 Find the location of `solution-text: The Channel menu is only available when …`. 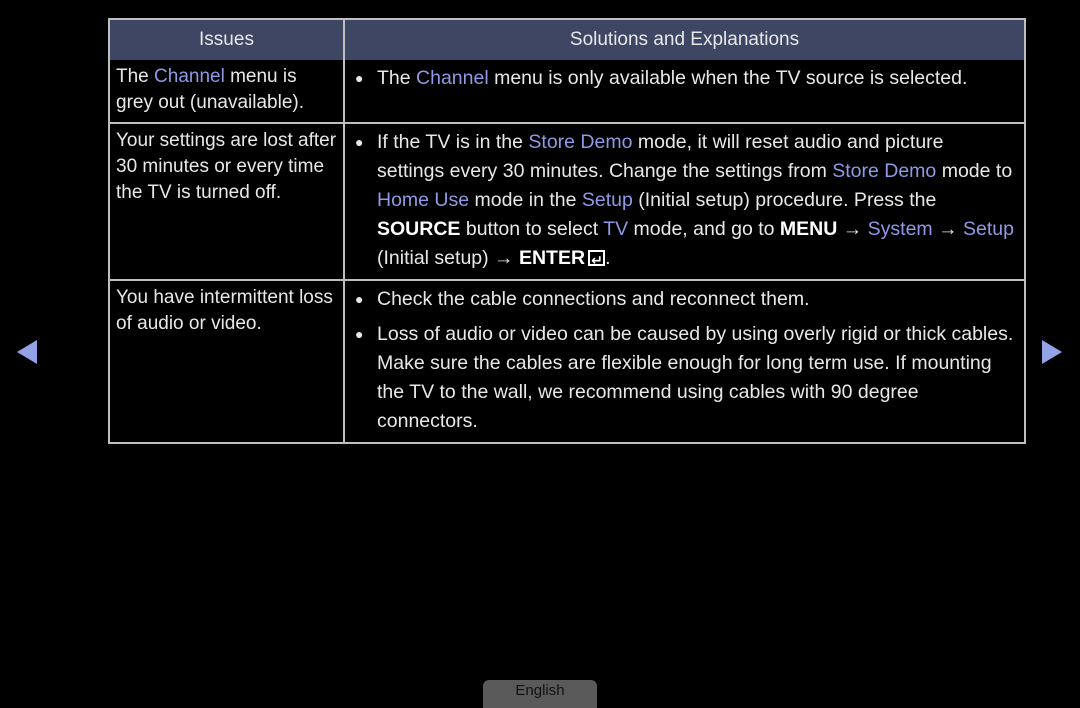

solution-text: The Channel menu is only available when … is located at coordinates (696, 78).